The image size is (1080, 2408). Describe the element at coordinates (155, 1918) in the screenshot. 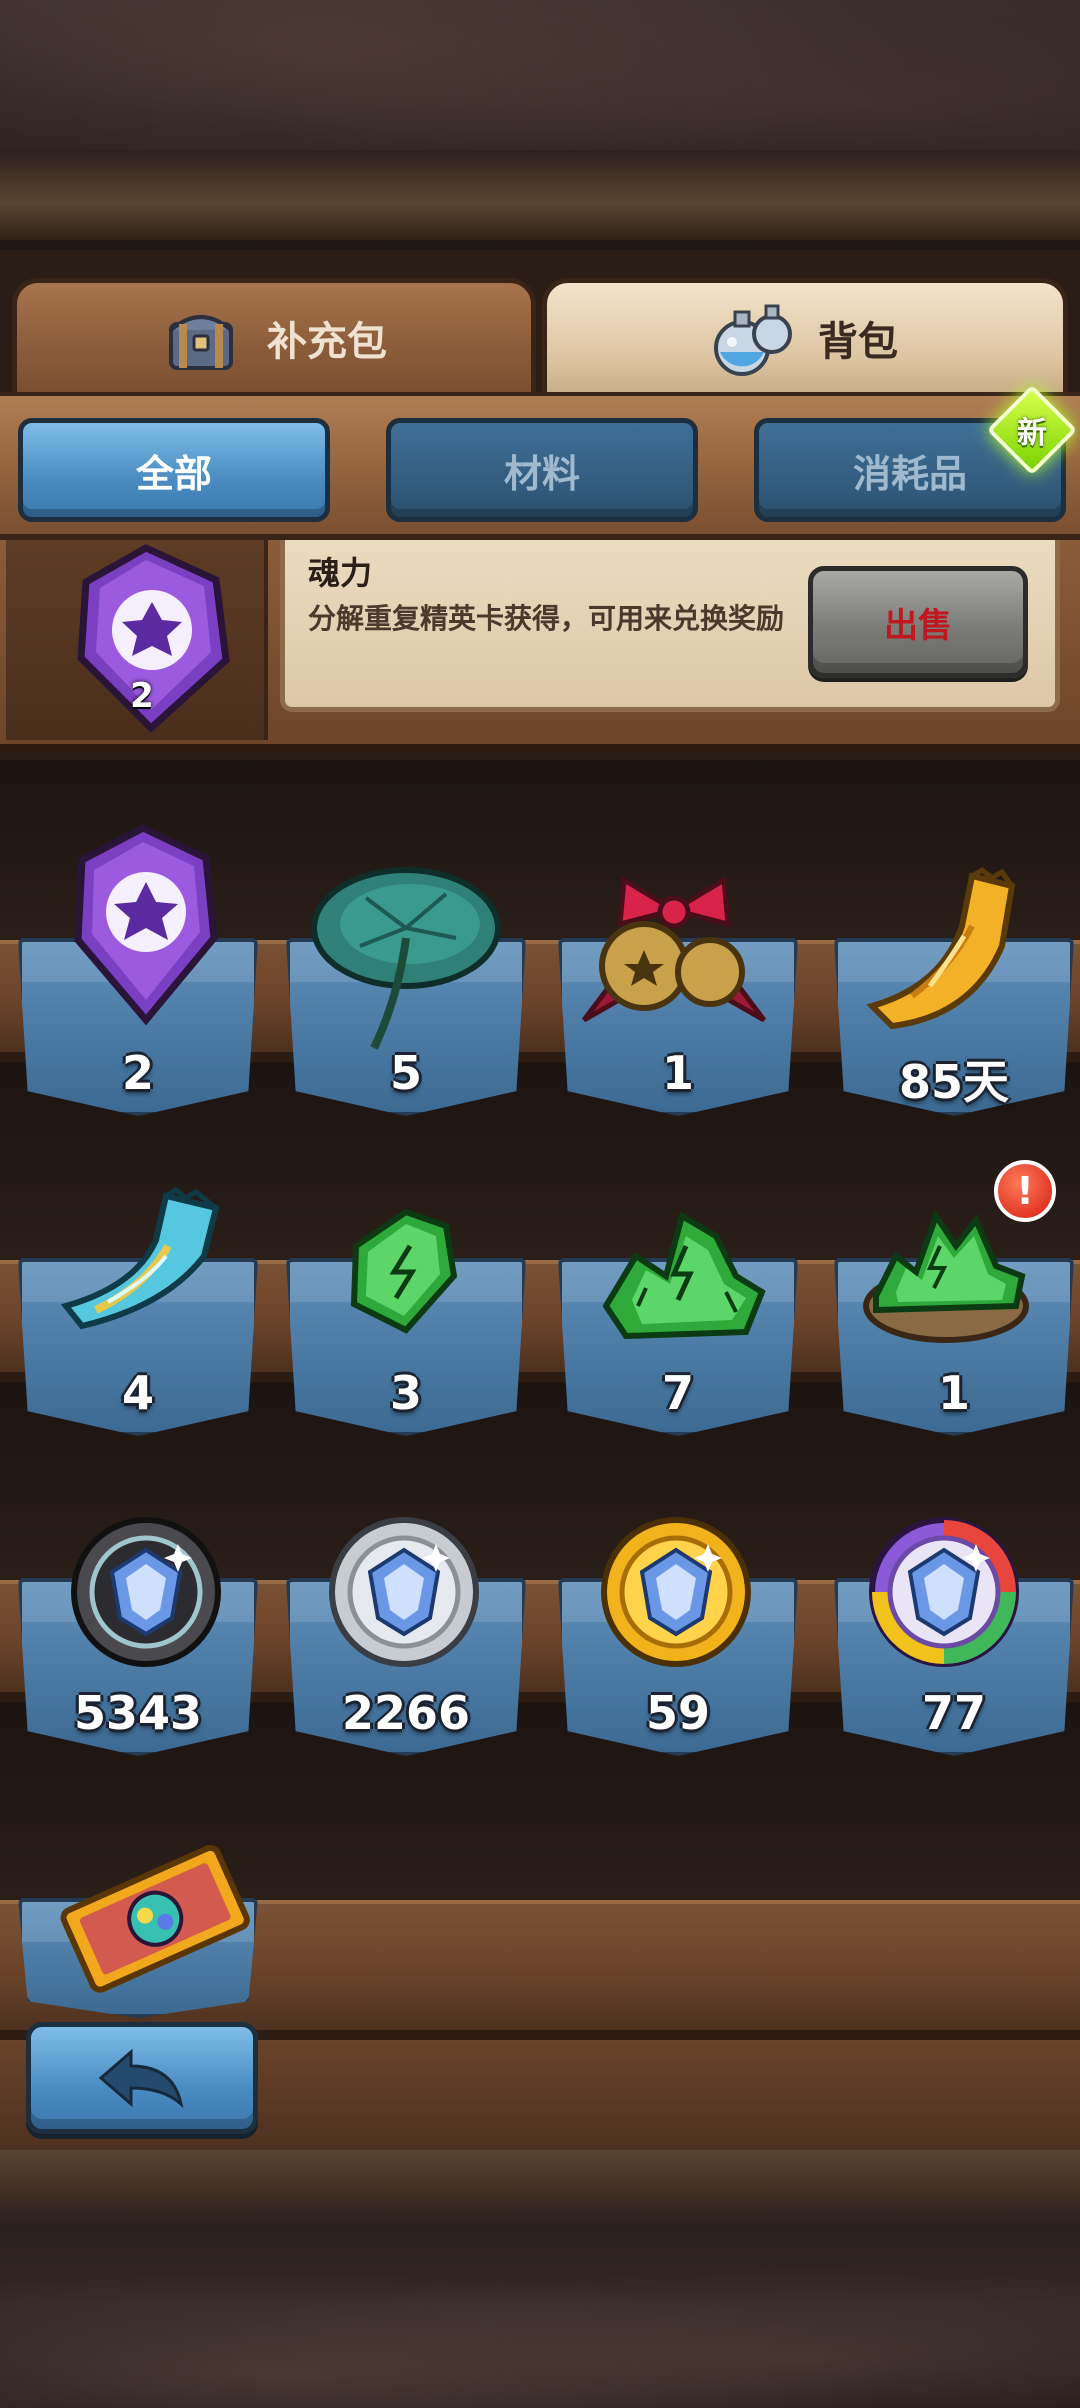

I see `golden-ticket-icon` at that location.